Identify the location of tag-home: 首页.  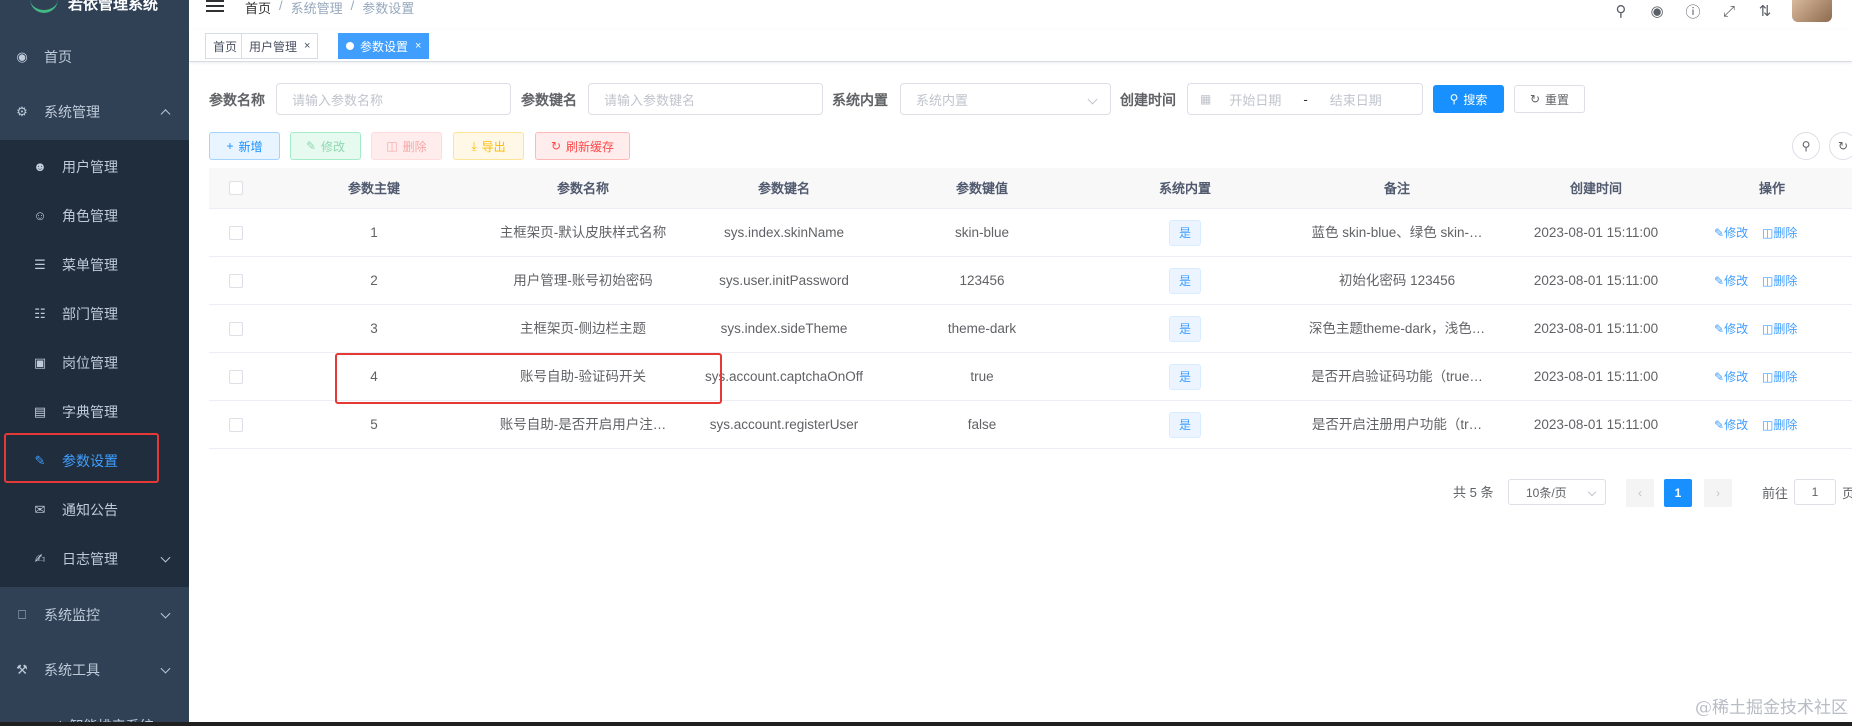
(225, 46).